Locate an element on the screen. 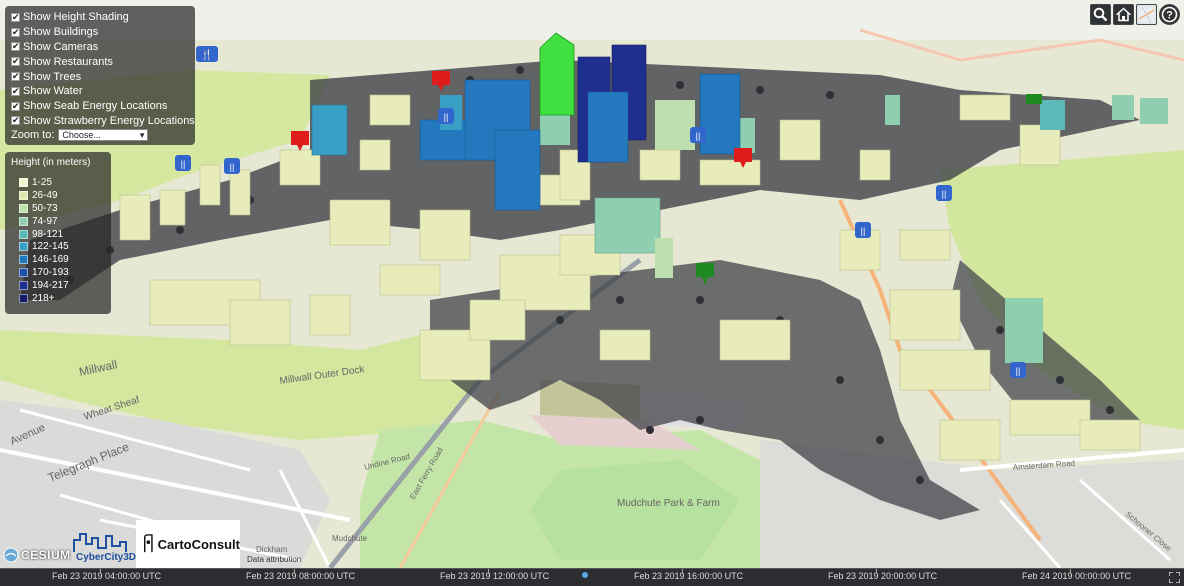  layer-label: Show Seab Energy Locations is located at coordinates (95, 106).